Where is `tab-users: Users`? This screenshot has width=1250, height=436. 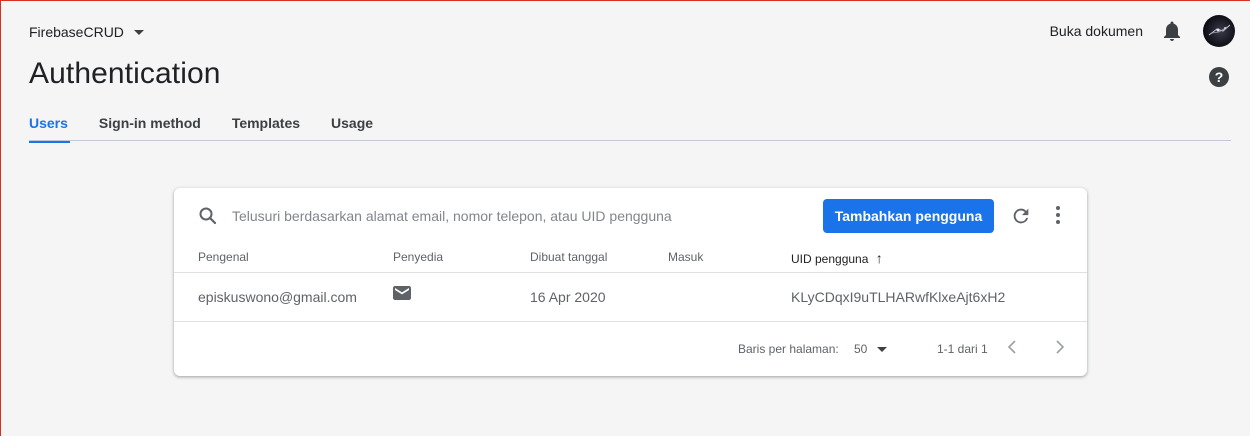 tab-users: Users is located at coordinates (49, 129).